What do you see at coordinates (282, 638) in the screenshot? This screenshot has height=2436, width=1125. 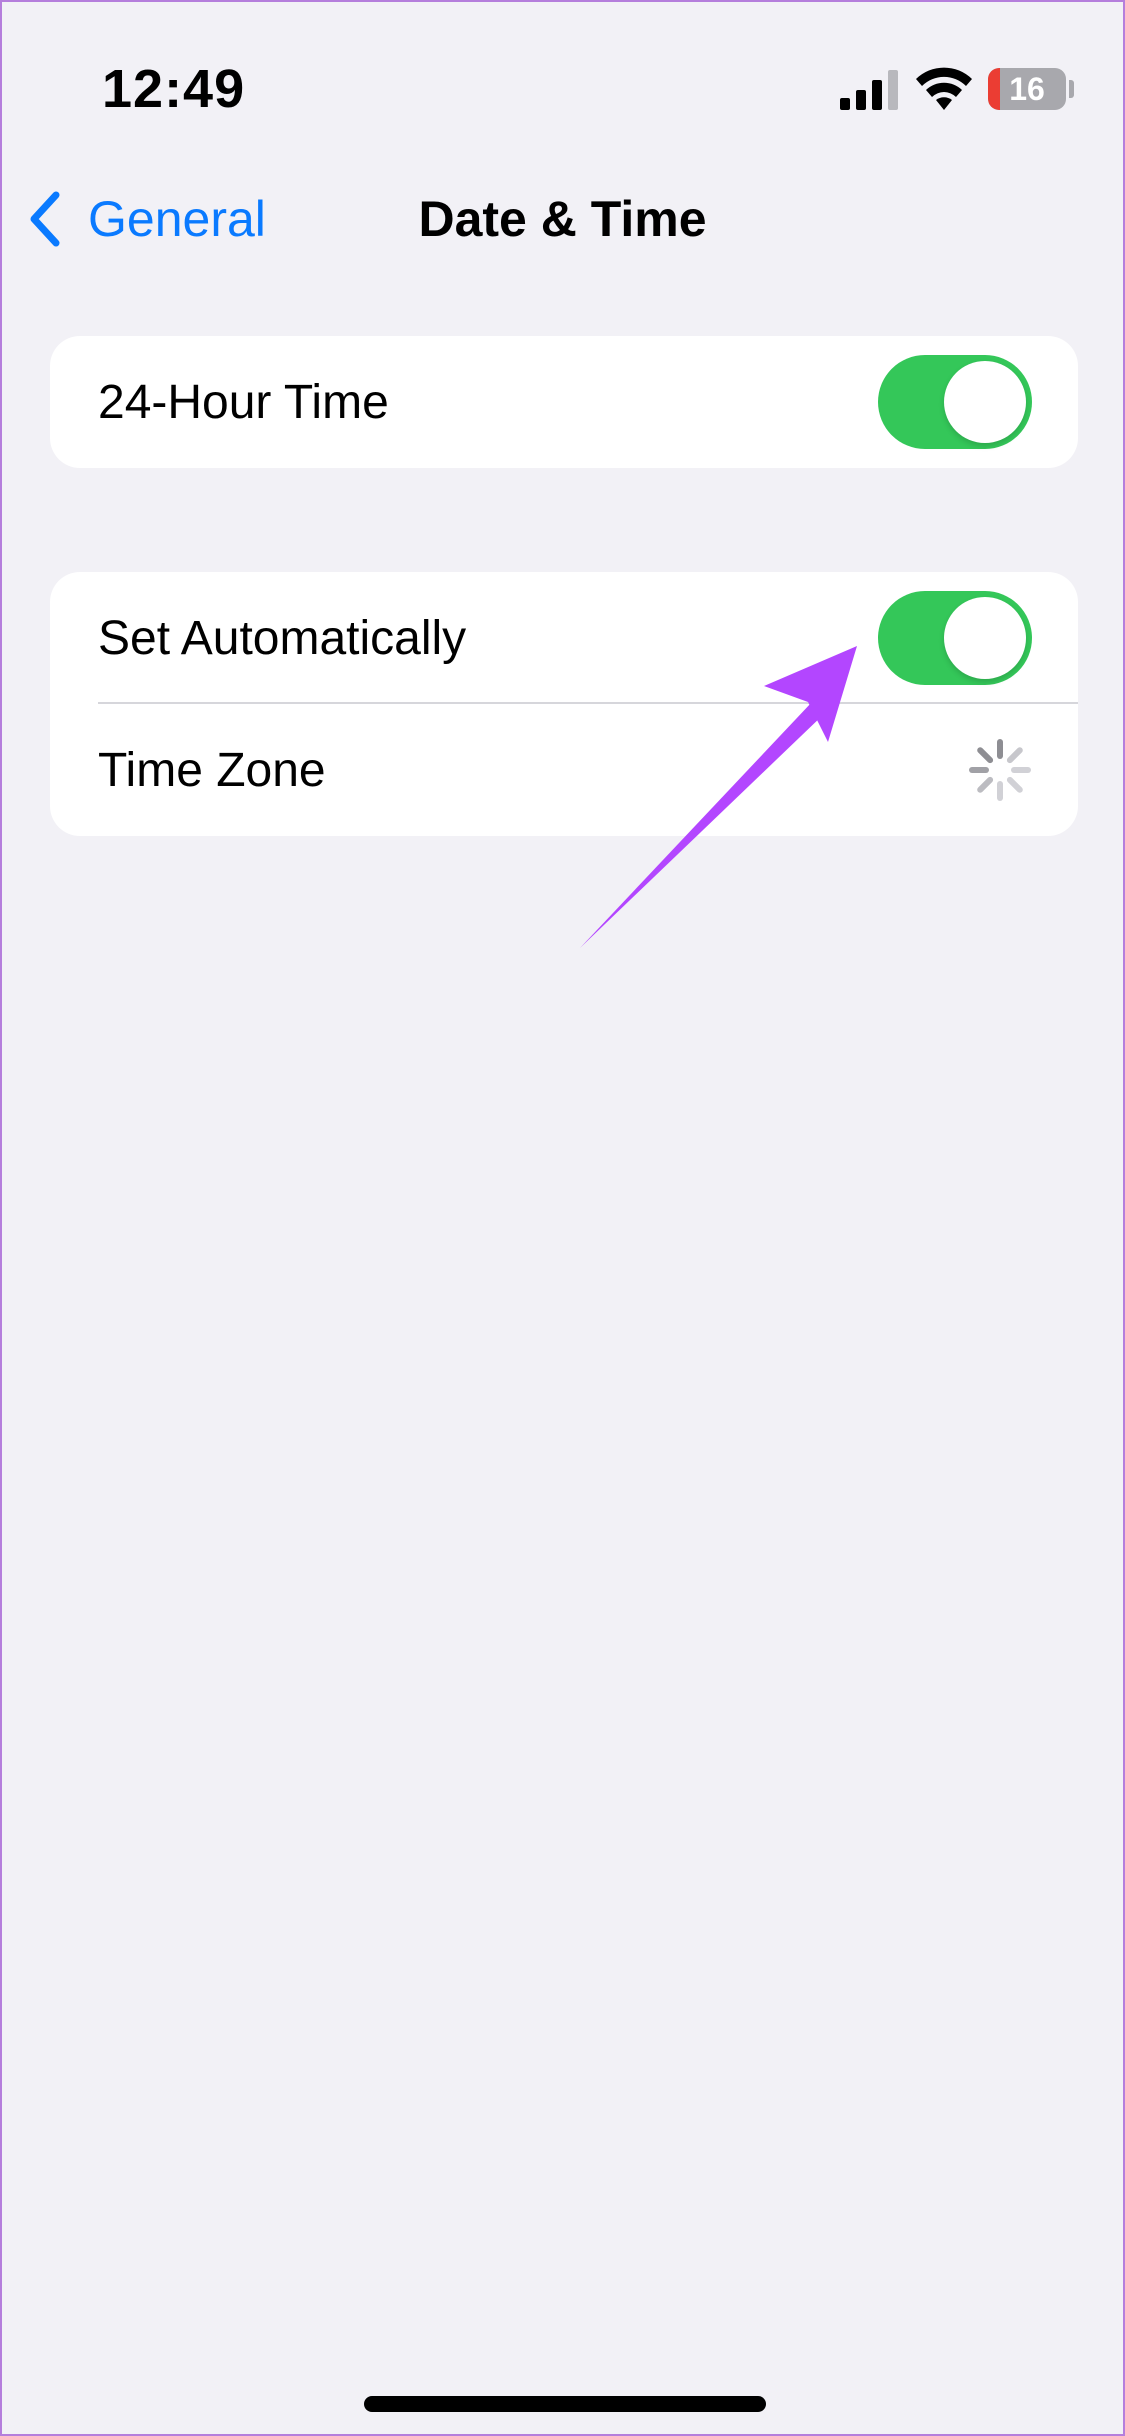 I see `row-label: Set Automatically` at bounding box center [282, 638].